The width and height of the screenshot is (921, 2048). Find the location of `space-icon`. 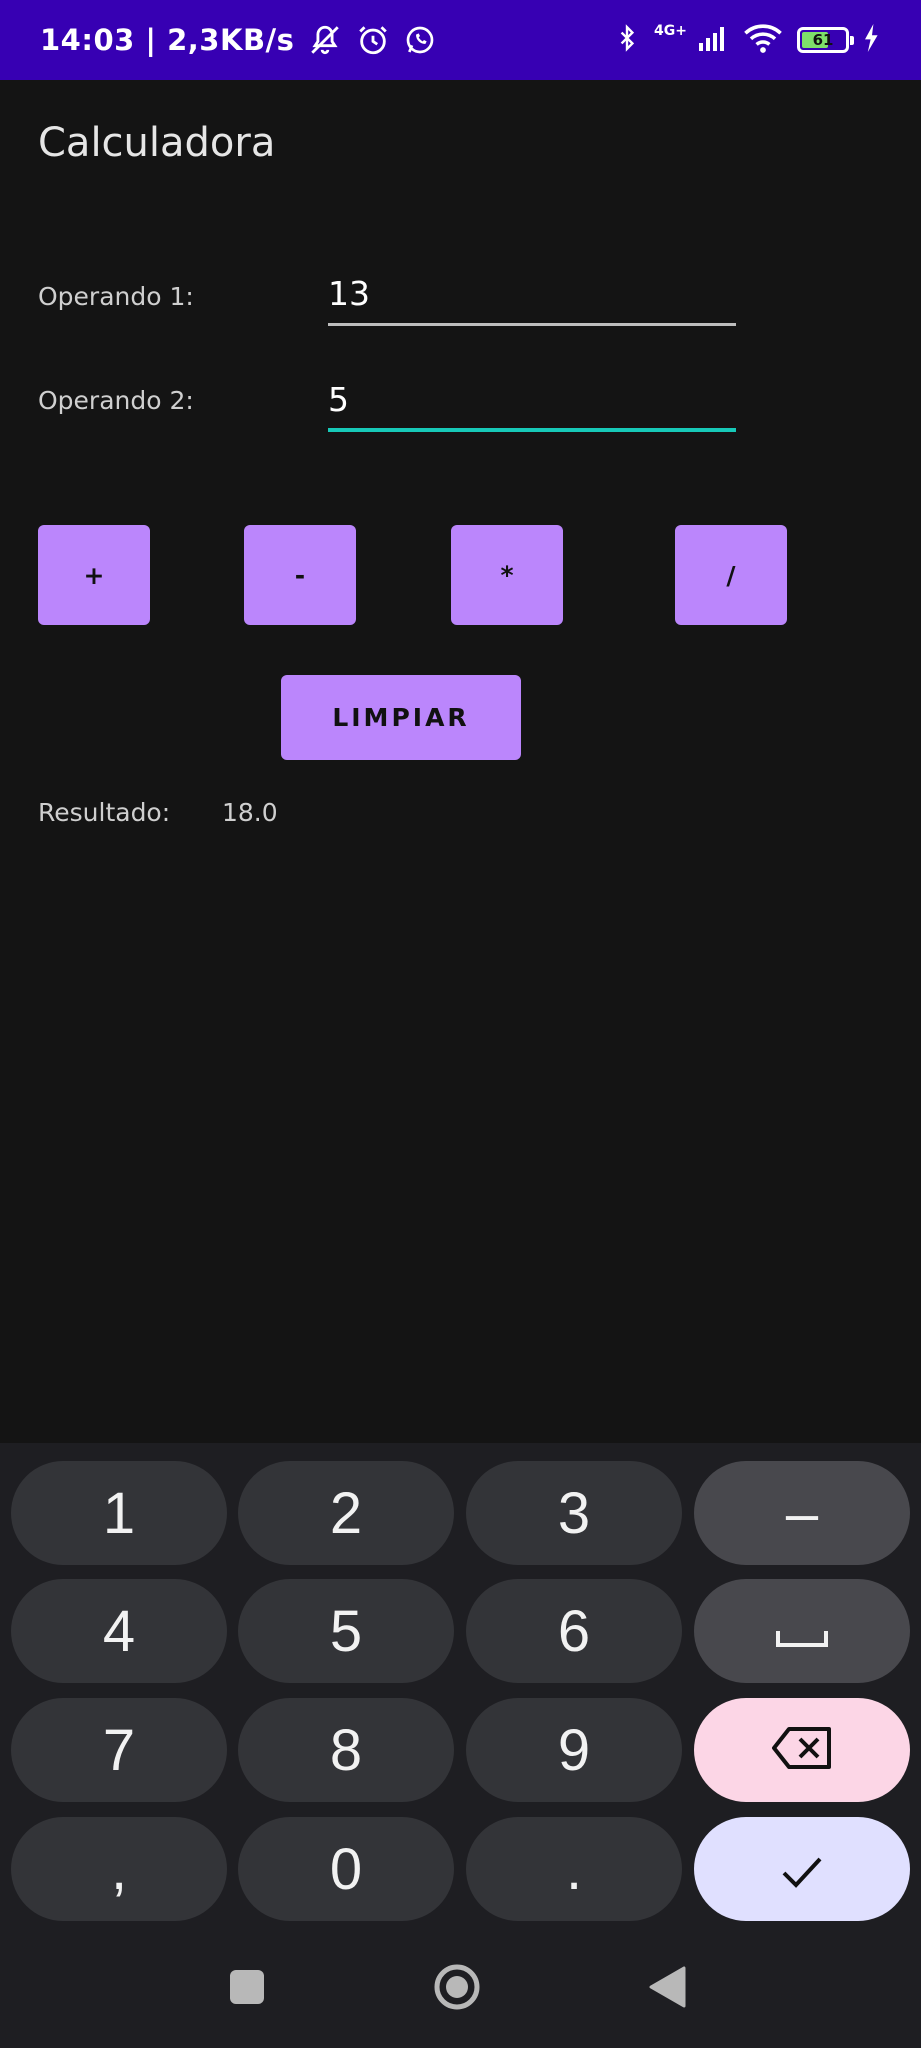

space-icon is located at coordinates (802, 1631).